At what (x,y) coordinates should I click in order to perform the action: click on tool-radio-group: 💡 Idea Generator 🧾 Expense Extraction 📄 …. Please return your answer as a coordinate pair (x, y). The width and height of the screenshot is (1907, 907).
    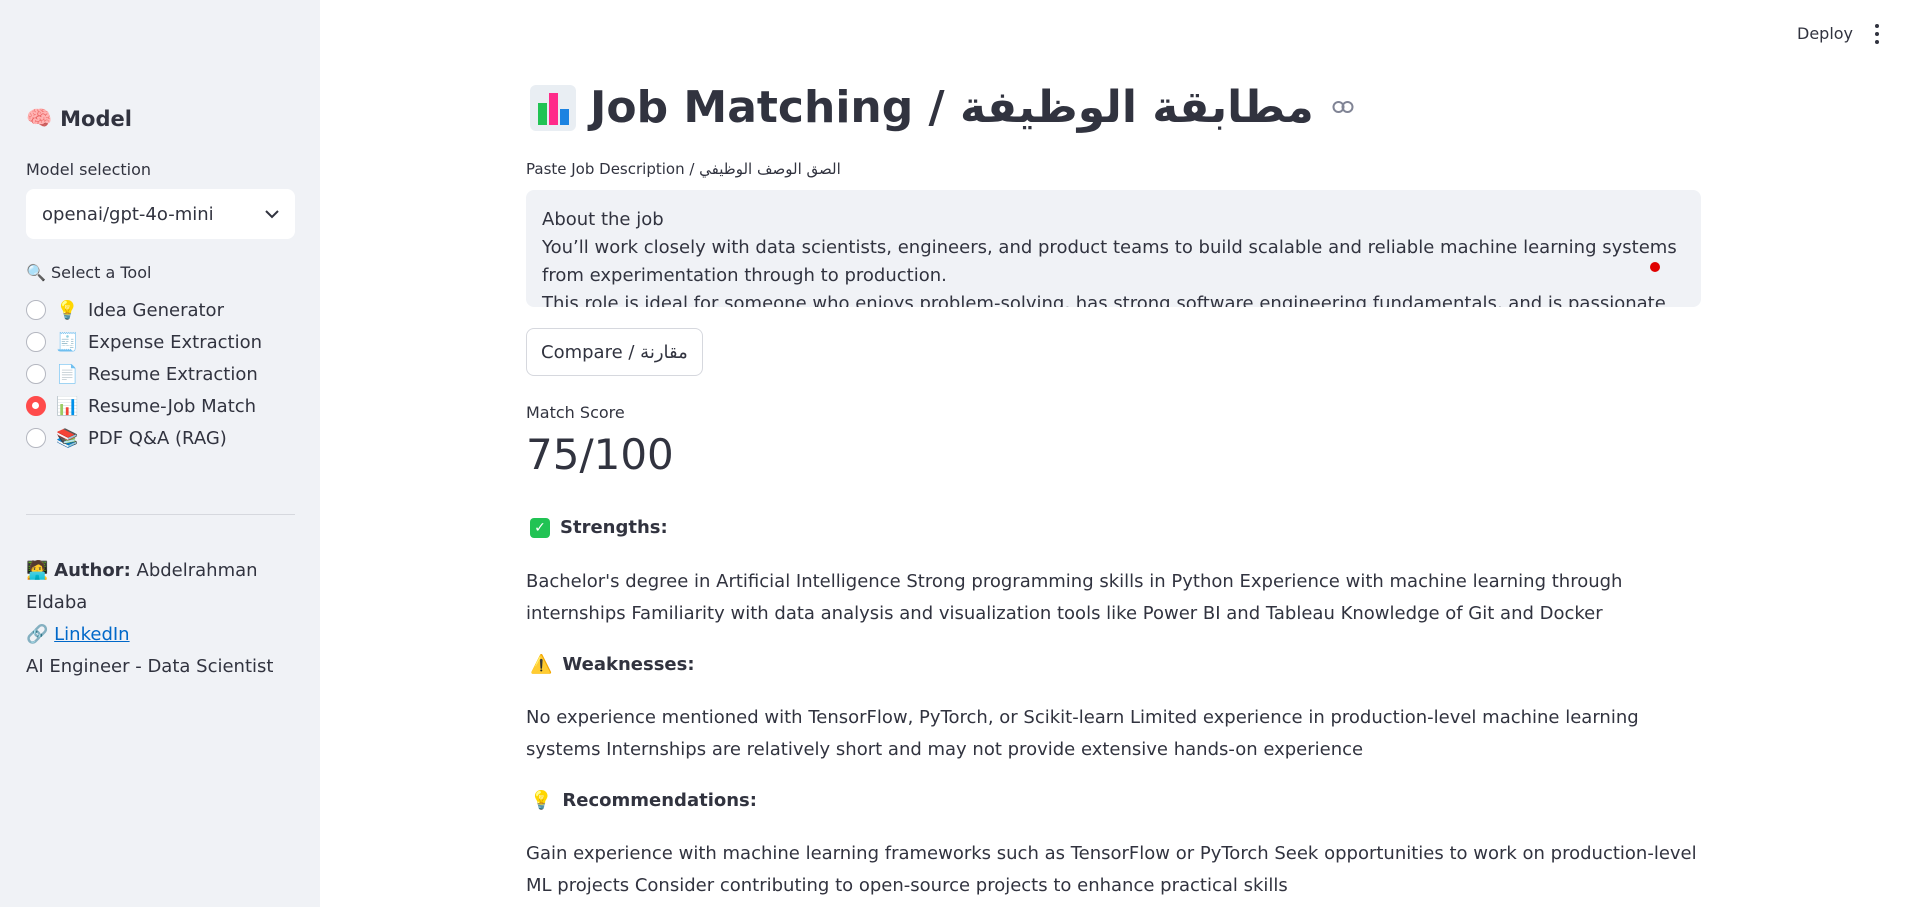
    Looking at the image, I should click on (144, 374).